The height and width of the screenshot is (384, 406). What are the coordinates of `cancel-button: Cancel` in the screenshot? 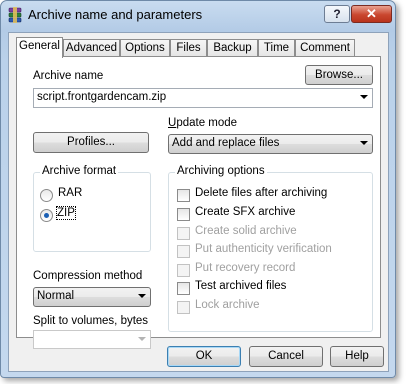 It's located at (286, 356).